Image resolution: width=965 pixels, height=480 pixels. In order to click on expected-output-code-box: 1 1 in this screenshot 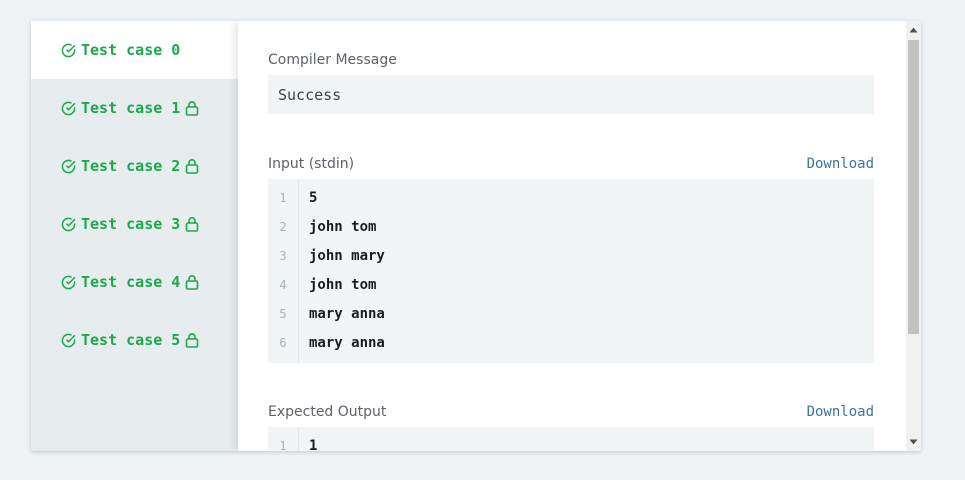, I will do `click(571, 439)`.